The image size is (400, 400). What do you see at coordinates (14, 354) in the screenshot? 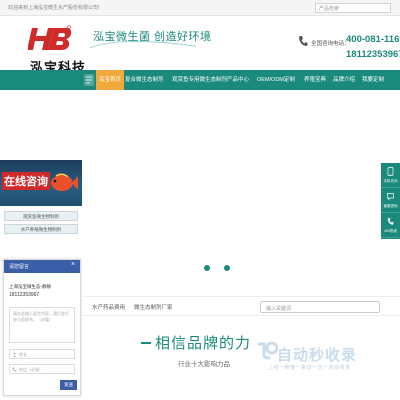
I see `user-icon` at bounding box center [14, 354].